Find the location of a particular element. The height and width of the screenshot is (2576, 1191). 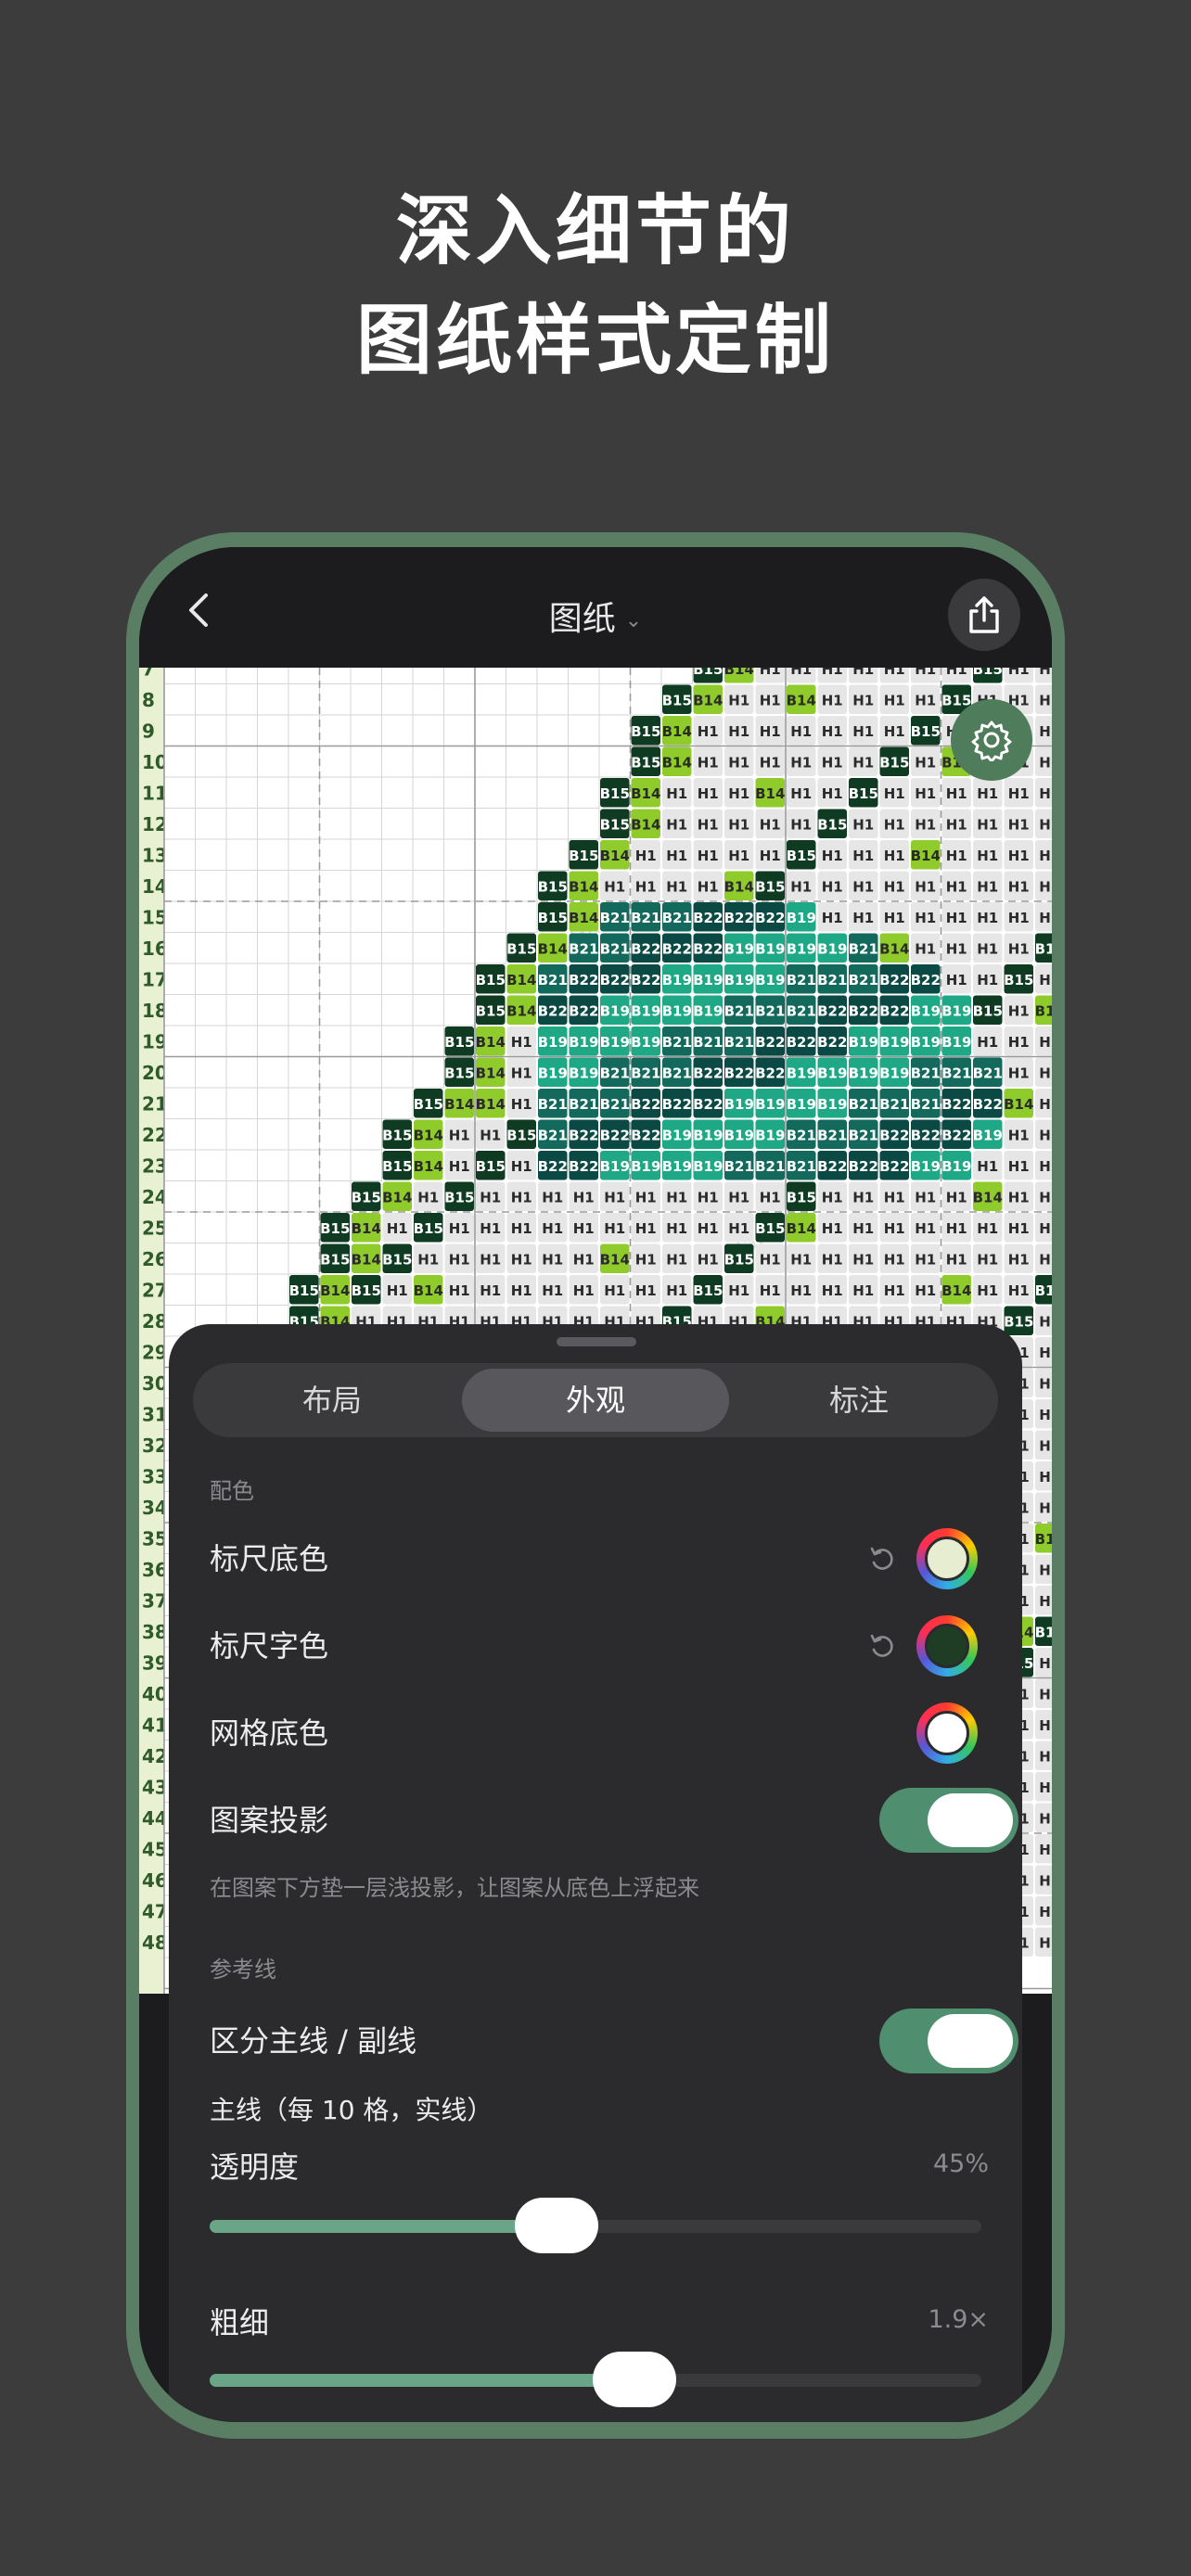

tab-appearance: 外观 is located at coordinates (595, 1400).